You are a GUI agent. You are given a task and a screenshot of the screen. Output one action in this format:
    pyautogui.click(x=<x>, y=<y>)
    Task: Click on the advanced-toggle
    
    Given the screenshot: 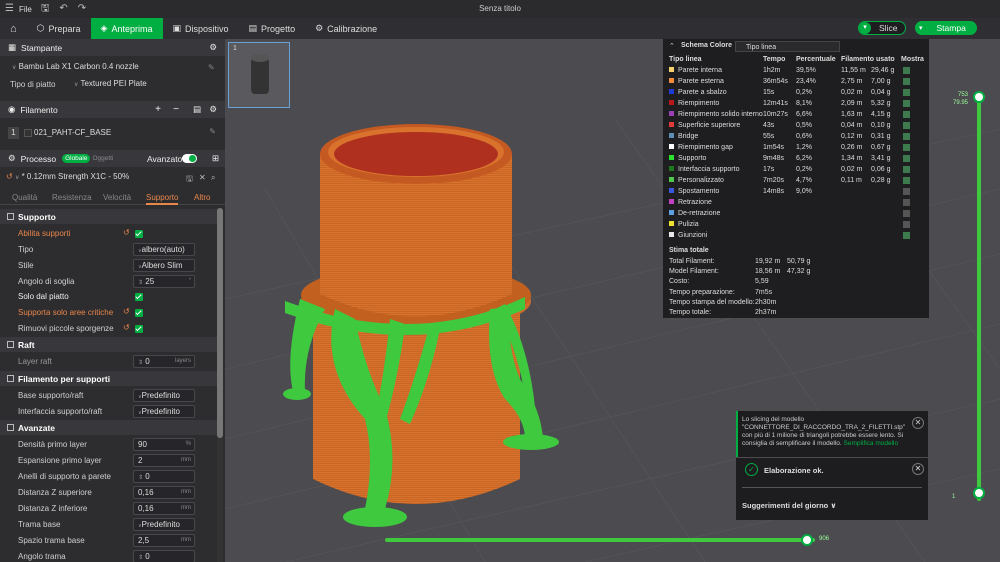 What is the action you would take?
    pyautogui.click(x=189, y=158)
    